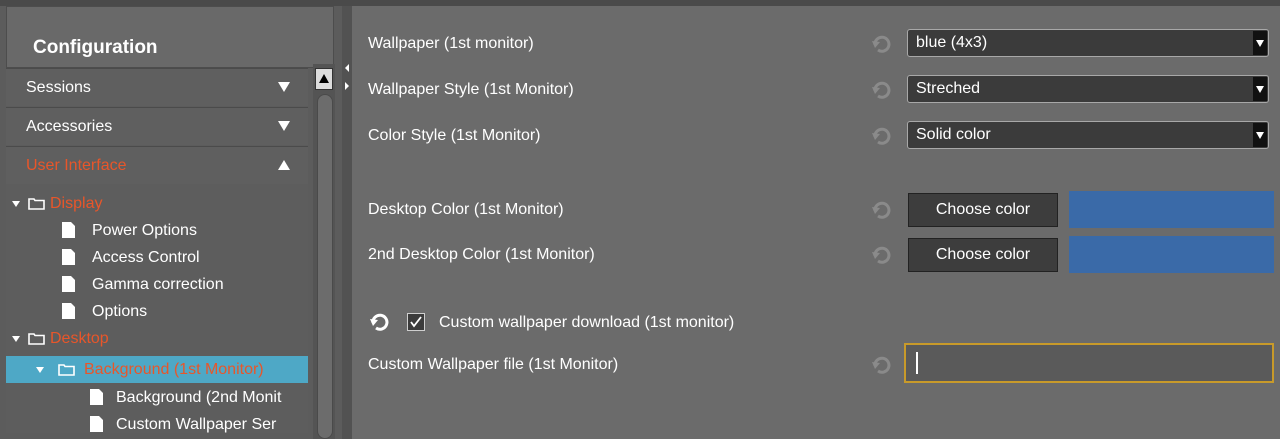 The image size is (1280, 439). Describe the element at coordinates (481, 254) in the screenshot. I see `second-desktop-color-label: 2nd Desktop Color (1st Monitor)` at that location.